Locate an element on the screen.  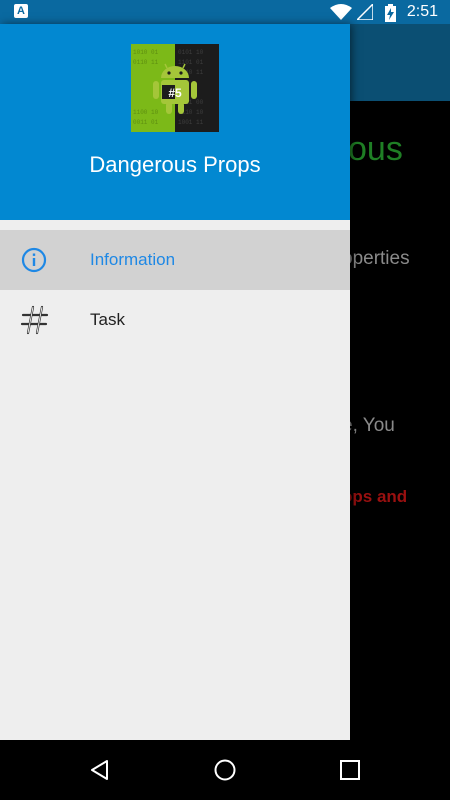
system-nav-bar is located at coordinates (225, 770).